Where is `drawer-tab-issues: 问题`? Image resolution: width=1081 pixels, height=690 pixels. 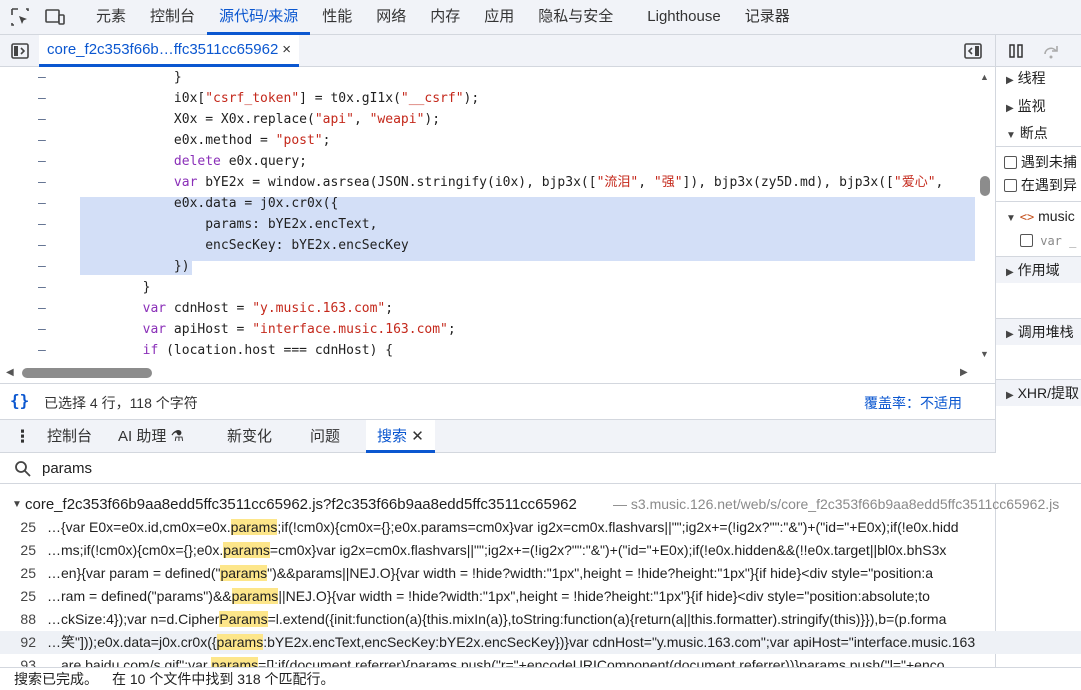 drawer-tab-issues: 问题 is located at coordinates (325, 436).